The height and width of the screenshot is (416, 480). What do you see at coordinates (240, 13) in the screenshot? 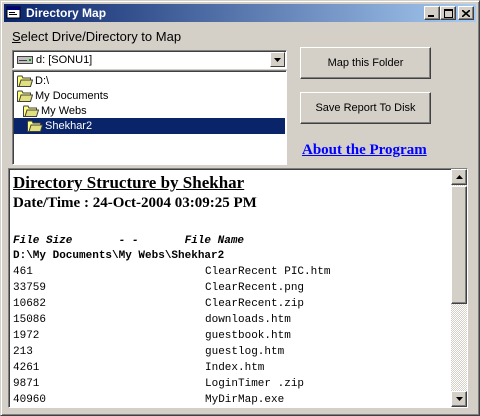
I see `title-bar: Directory Map` at bounding box center [240, 13].